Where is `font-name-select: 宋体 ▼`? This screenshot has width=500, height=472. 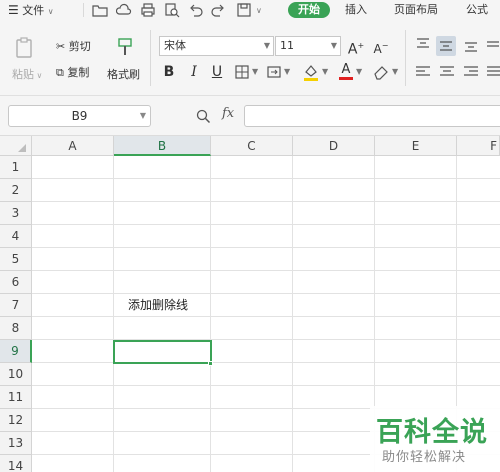 font-name-select: 宋体 ▼ is located at coordinates (216, 46).